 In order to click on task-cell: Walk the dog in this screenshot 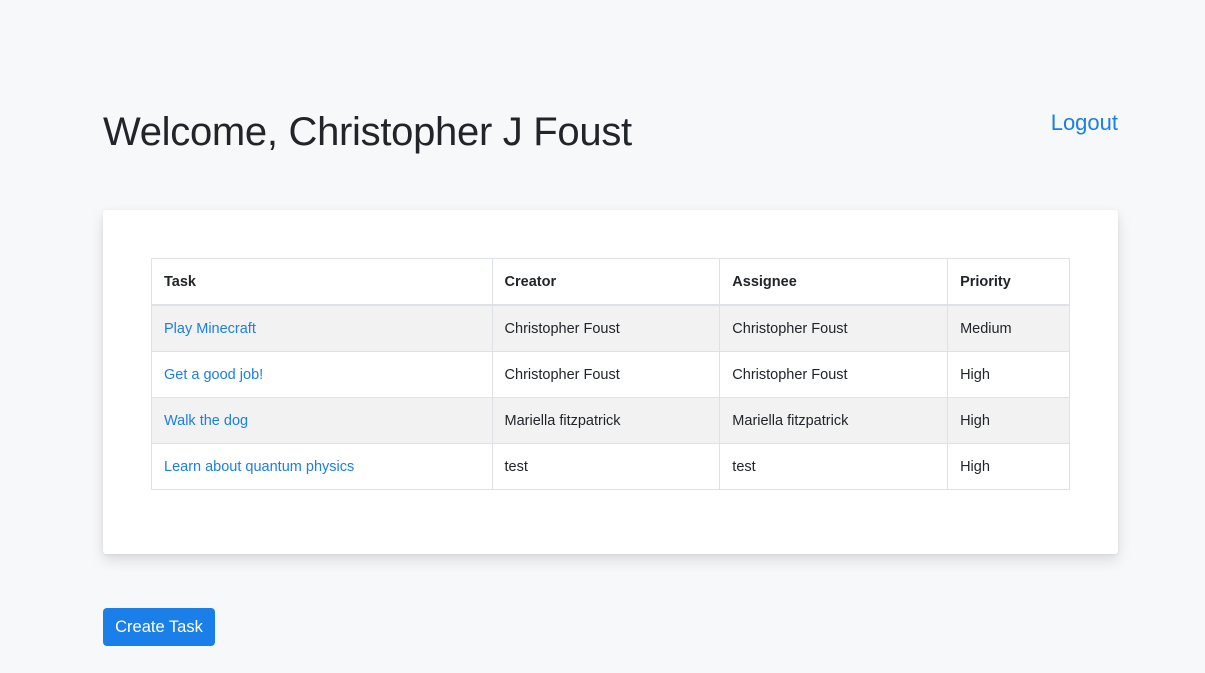, I will do `click(322, 420)`.